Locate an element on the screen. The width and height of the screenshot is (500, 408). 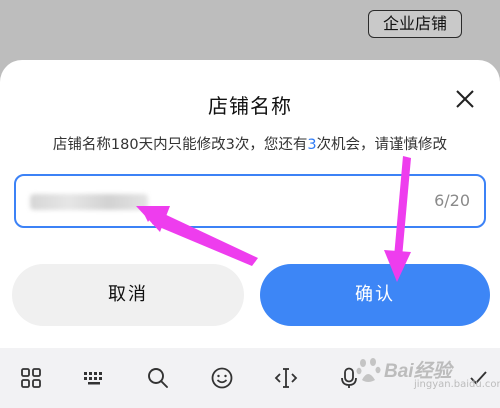
paw-icon is located at coordinates (368, 370).